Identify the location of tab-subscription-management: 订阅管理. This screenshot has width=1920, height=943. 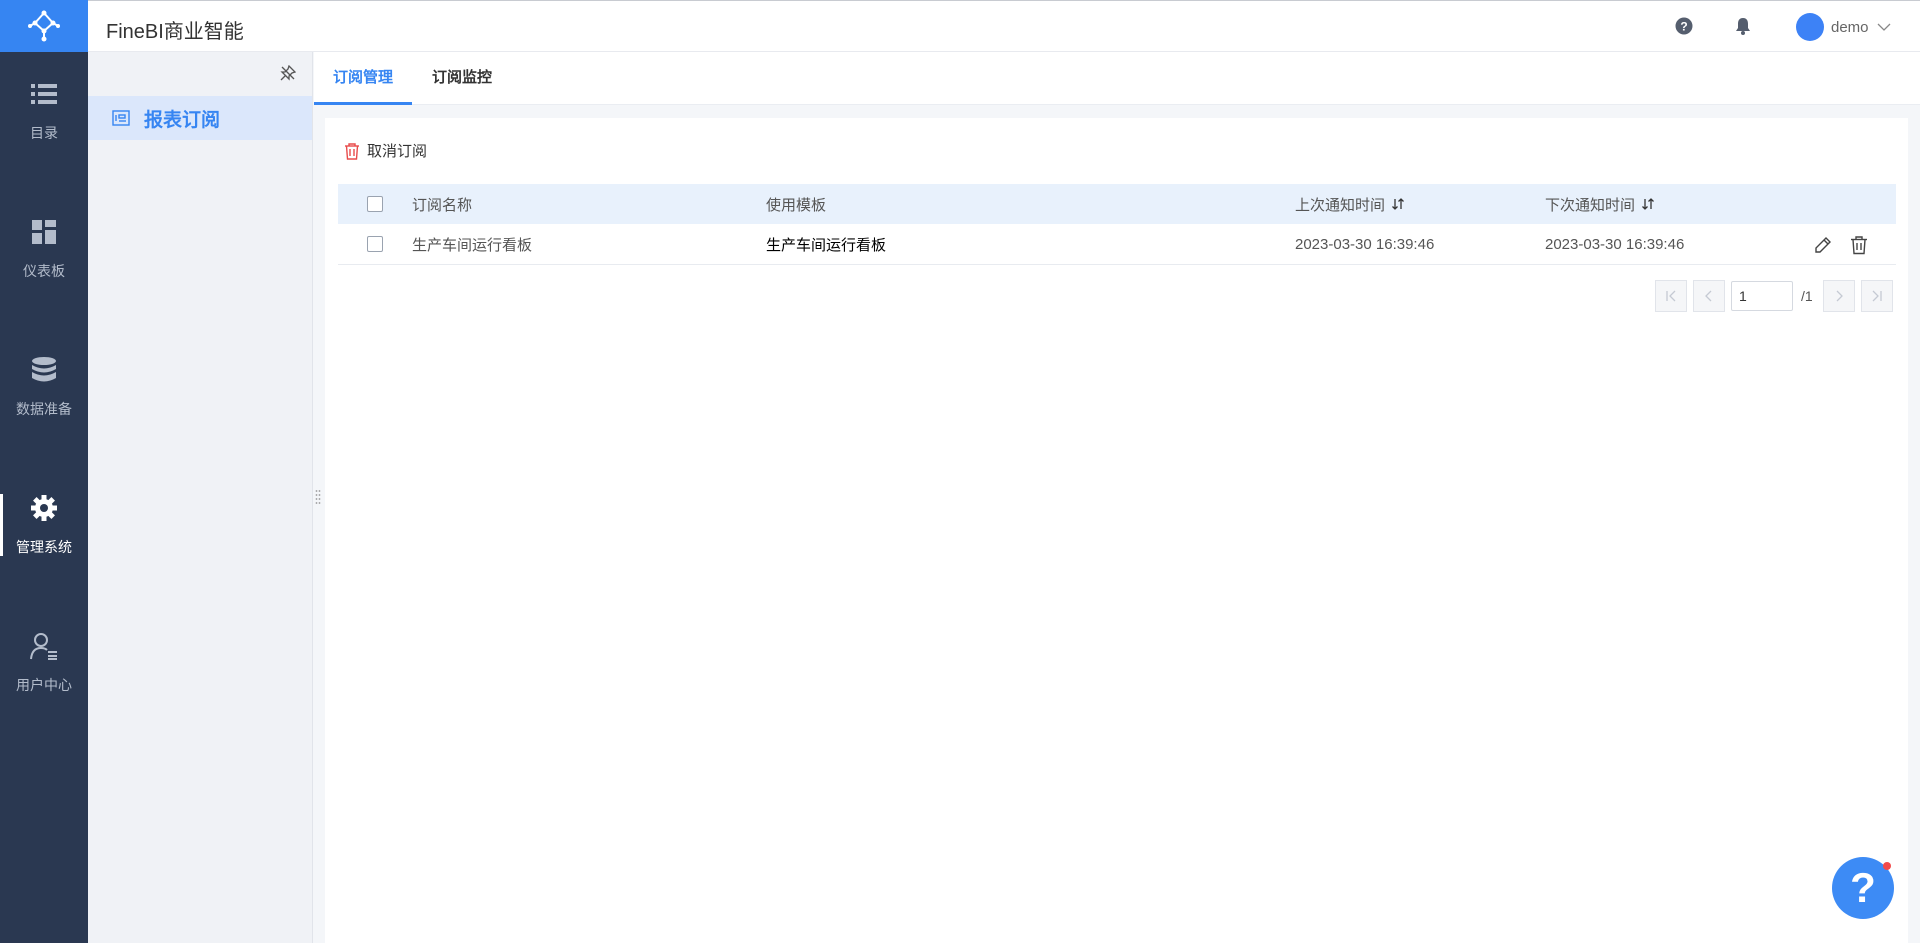
(363, 78).